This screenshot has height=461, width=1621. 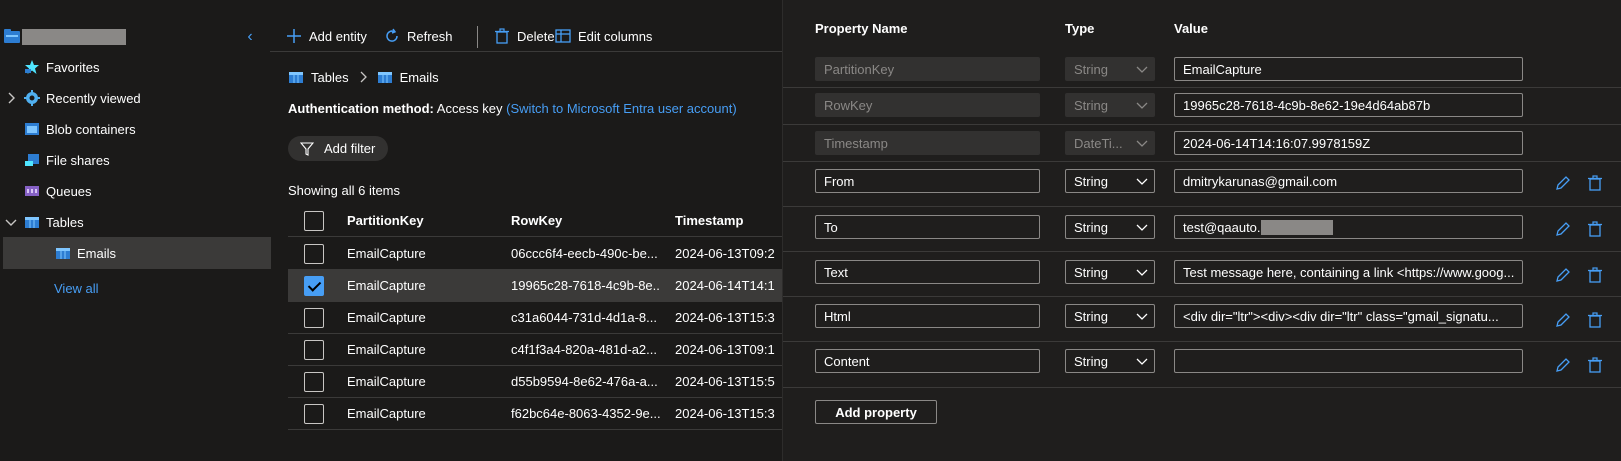 What do you see at coordinates (1222, 227) in the screenshot?
I see `property-value-text: test@qaauto.` at bounding box center [1222, 227].